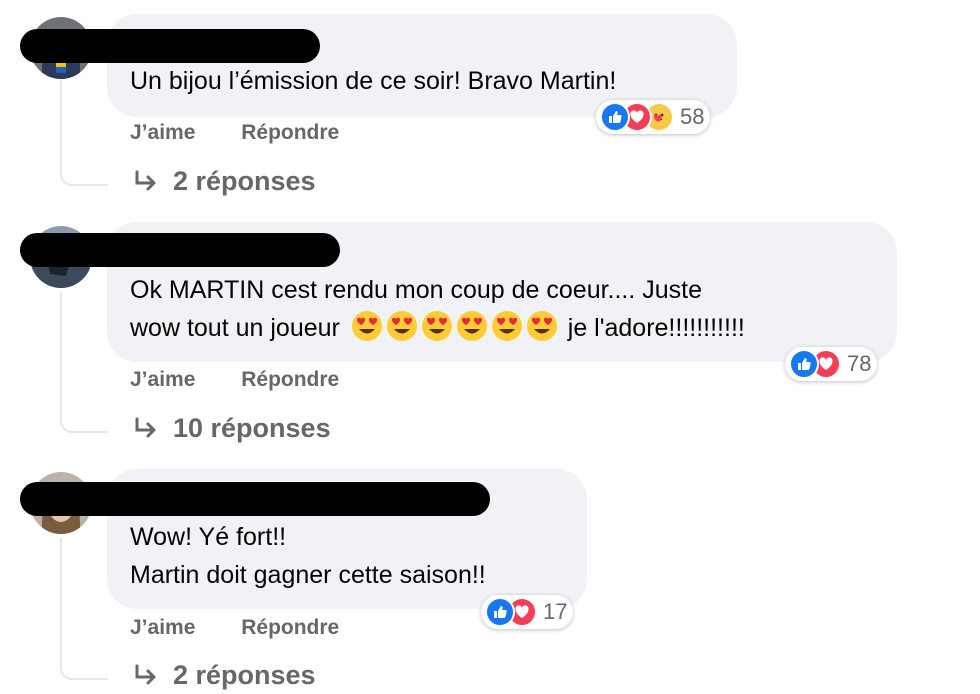 The image size is (980, 694). I want to click on view-replies-link: 10 réponses, so click(232, 428).